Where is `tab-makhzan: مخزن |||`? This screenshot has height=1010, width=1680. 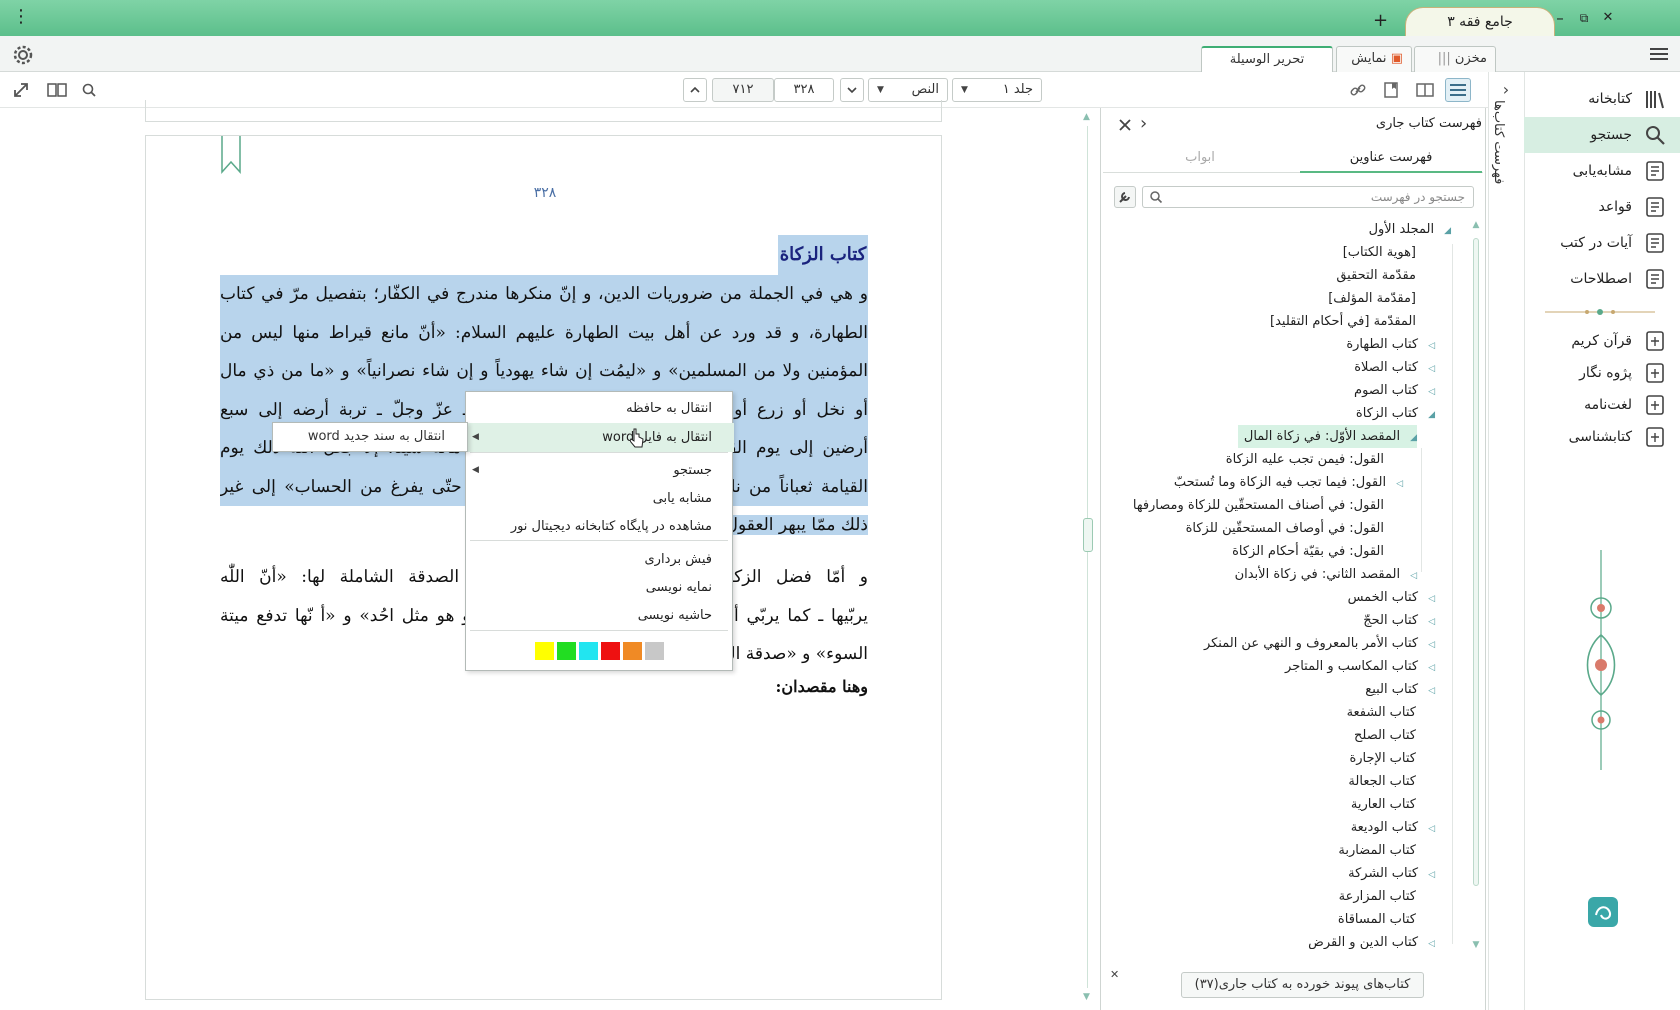 tab-makhzan: مخزن ||| is located at coordinates (1455, 59).